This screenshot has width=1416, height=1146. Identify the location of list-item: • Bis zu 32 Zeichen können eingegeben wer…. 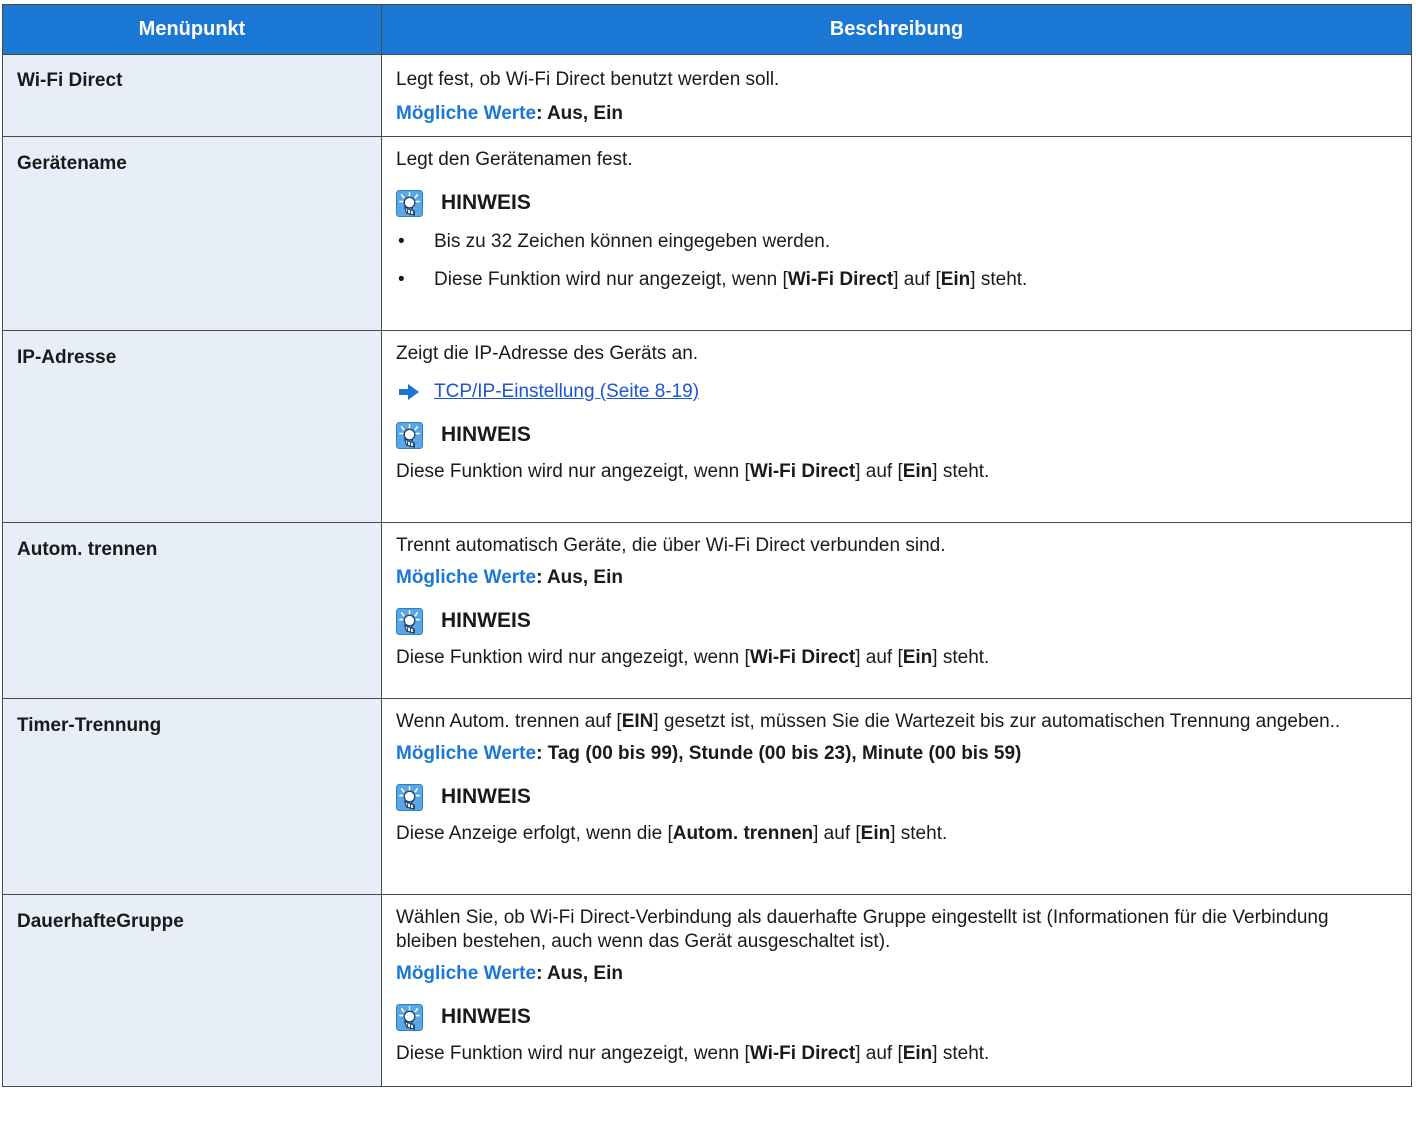
(614, 241).